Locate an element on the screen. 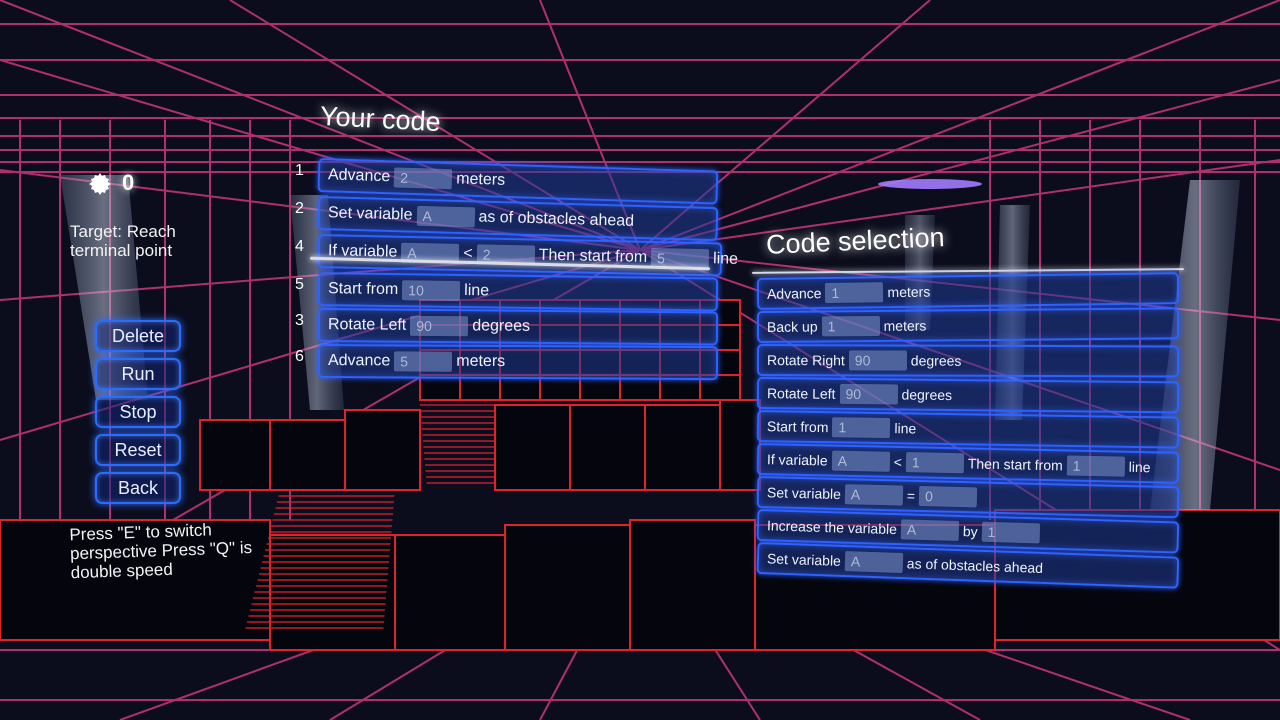  stop-button: Stop is located at coordinates (138, 412).